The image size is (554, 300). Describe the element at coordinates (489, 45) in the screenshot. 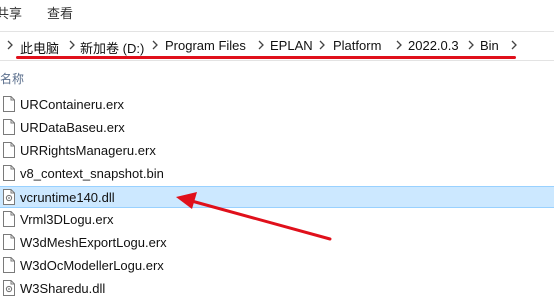

I see `breadcrumb-bin: Bin` at that location.